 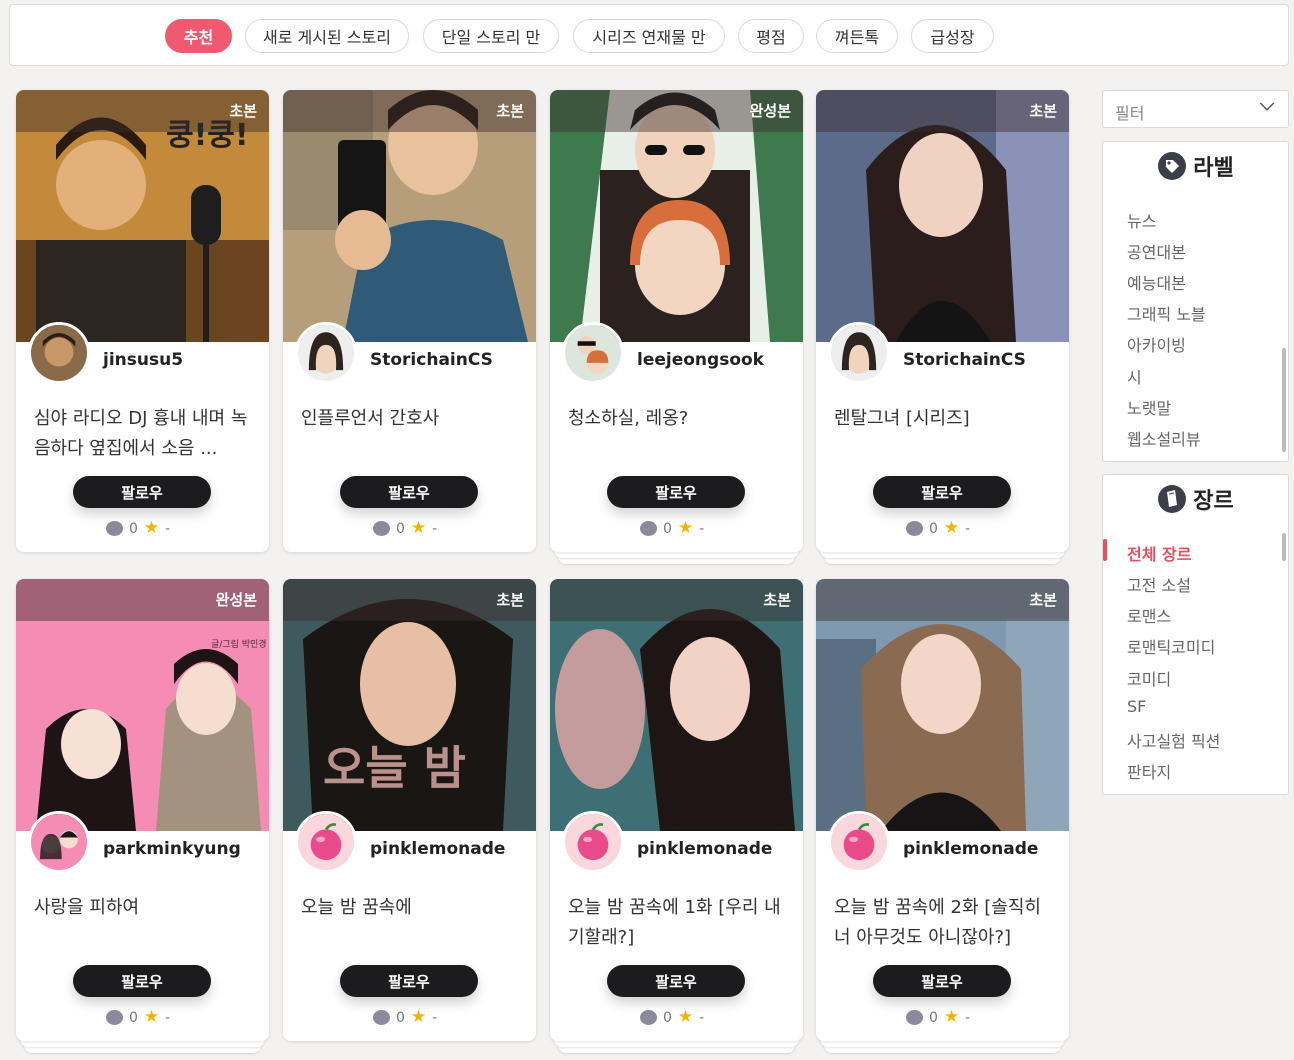 I want to click on chevron-down-icon, so click(x=1267, y=106).